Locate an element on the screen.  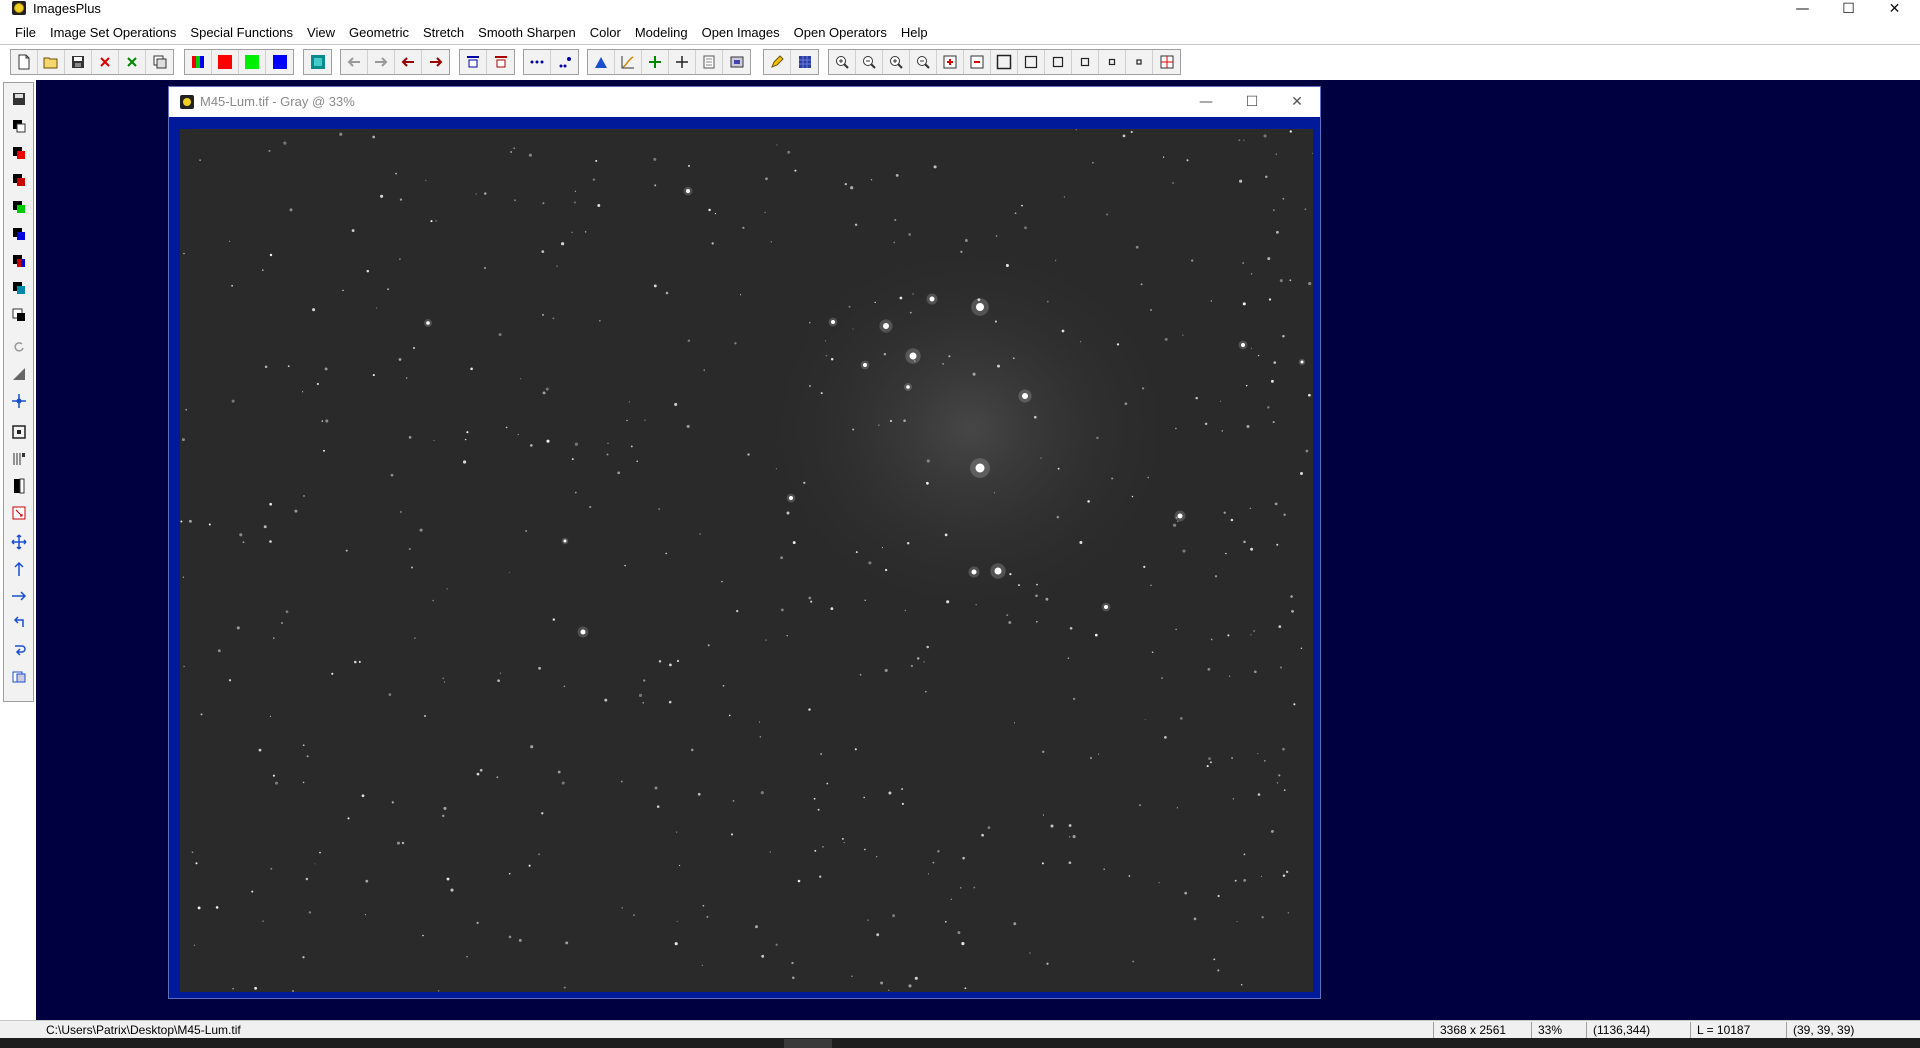
menu-help: Help is located at coordinates (914, 32).